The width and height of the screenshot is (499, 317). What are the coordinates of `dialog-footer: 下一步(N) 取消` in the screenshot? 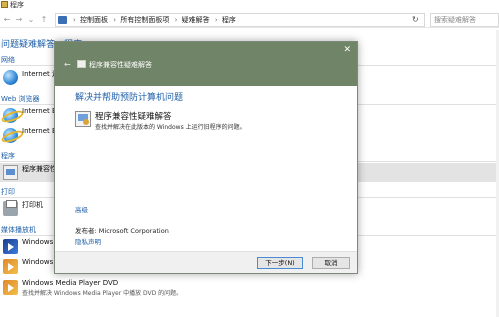 It's located at (206, 262).